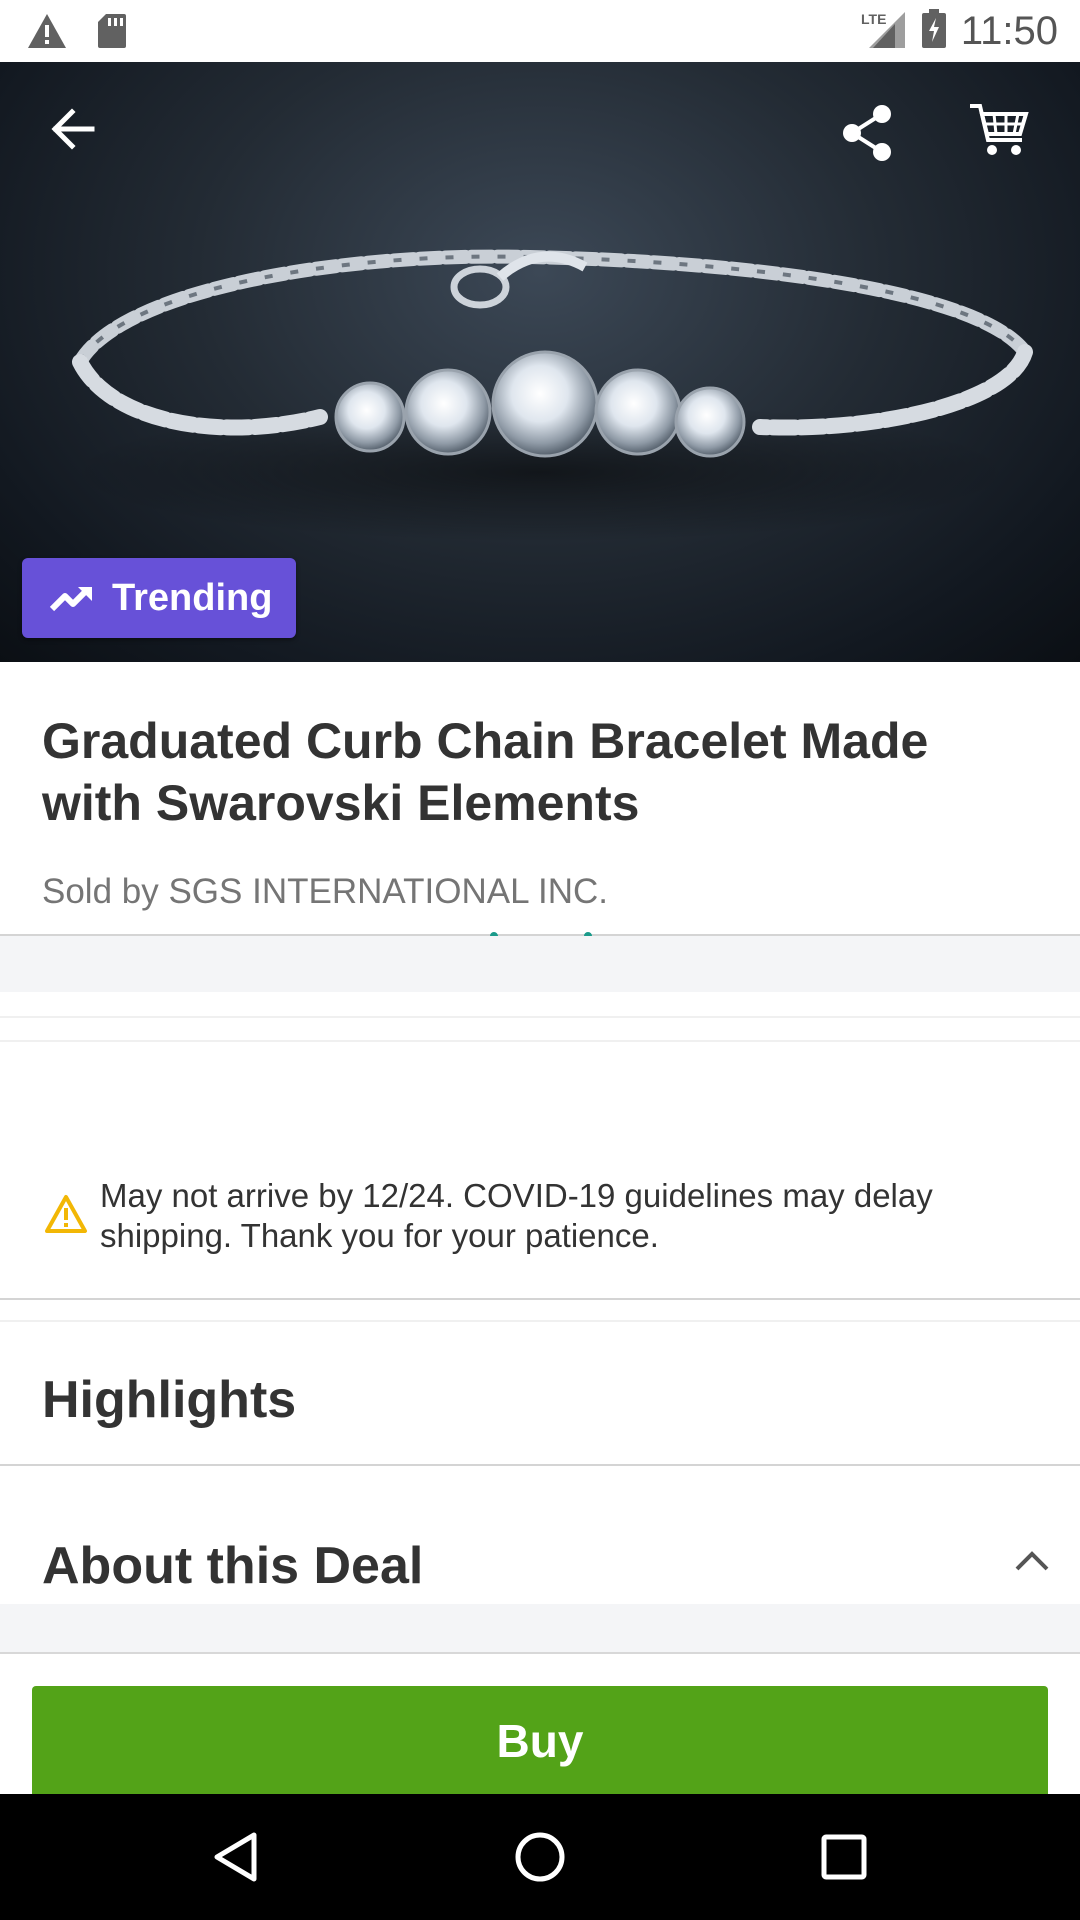  Describe the element at coordinates (934, 31) in the screenshot. I see `battery-charging-icon` at that location.